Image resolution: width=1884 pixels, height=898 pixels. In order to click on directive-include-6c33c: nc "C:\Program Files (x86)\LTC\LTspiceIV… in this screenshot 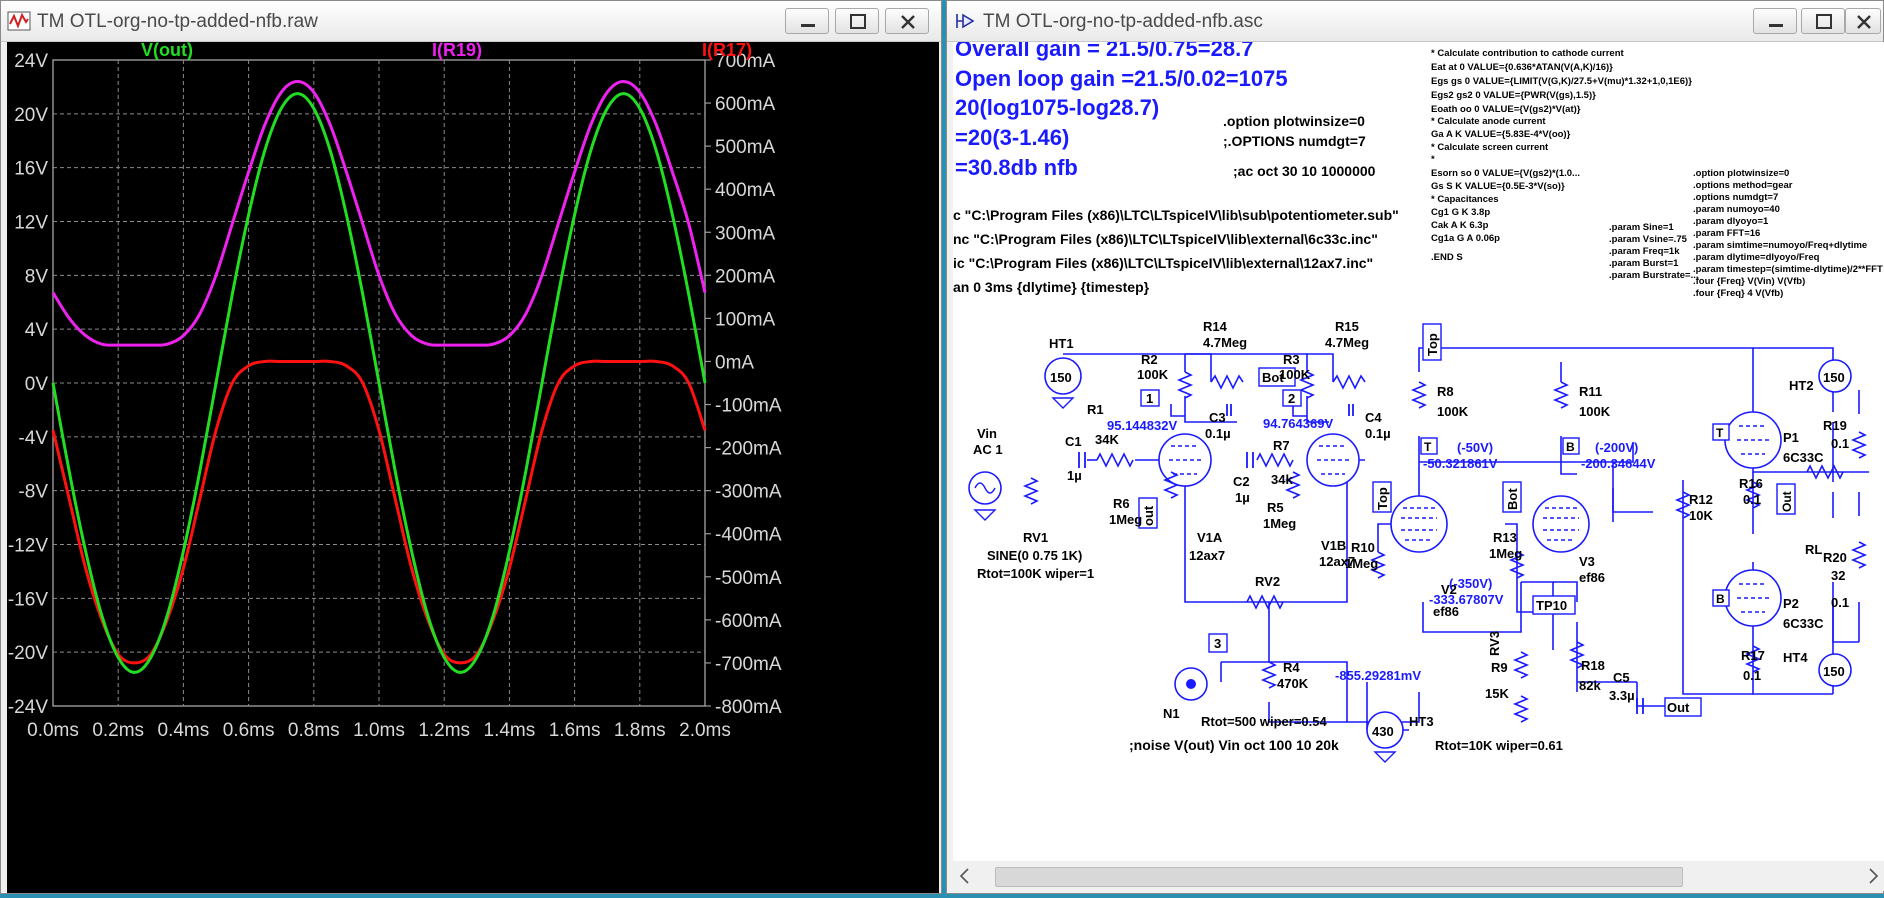, I will do `click(1165, 239)`.